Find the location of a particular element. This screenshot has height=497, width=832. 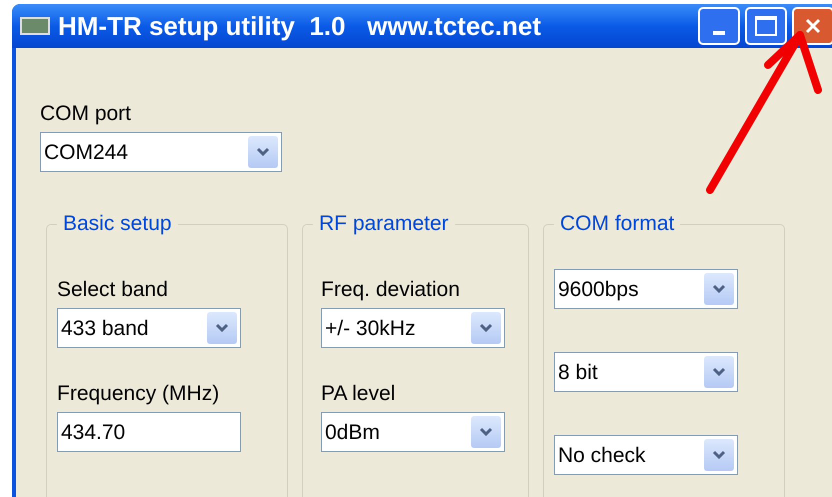

window-title: HM-TR setup utility 1.0 www.tctec.net is located at coordinates (299, 26).